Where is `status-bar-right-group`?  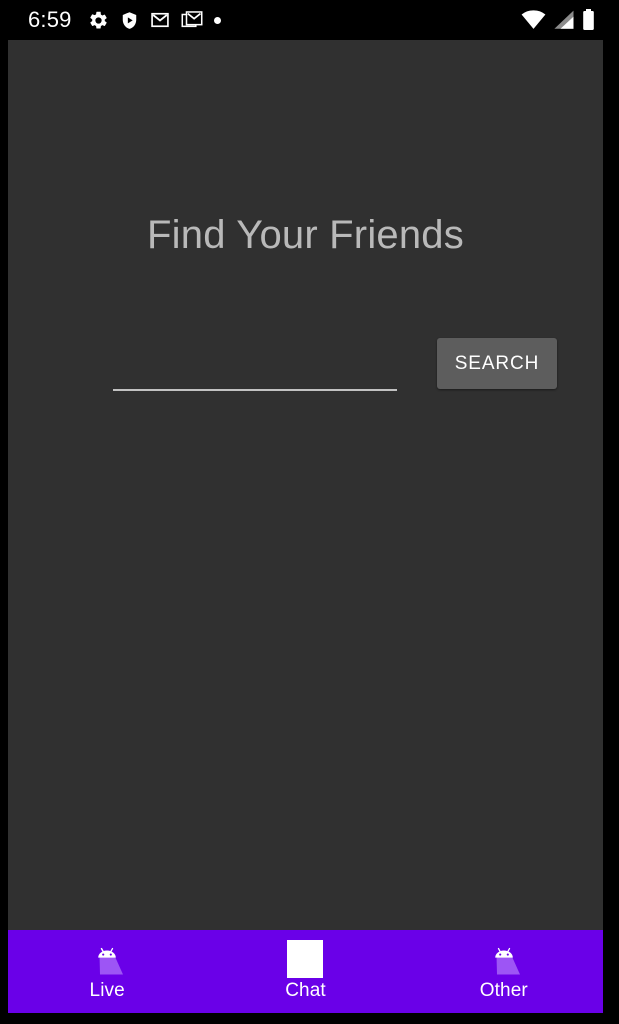 status-bar-right-group is located at coordinates (562, 20).